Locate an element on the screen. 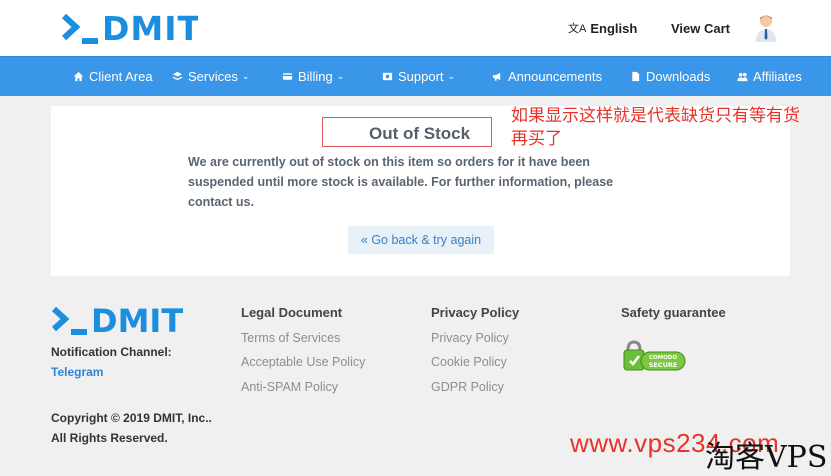 This screenshot has width=831, height=476. nav-downloads: Downloads is located at coordinates (670, 76).